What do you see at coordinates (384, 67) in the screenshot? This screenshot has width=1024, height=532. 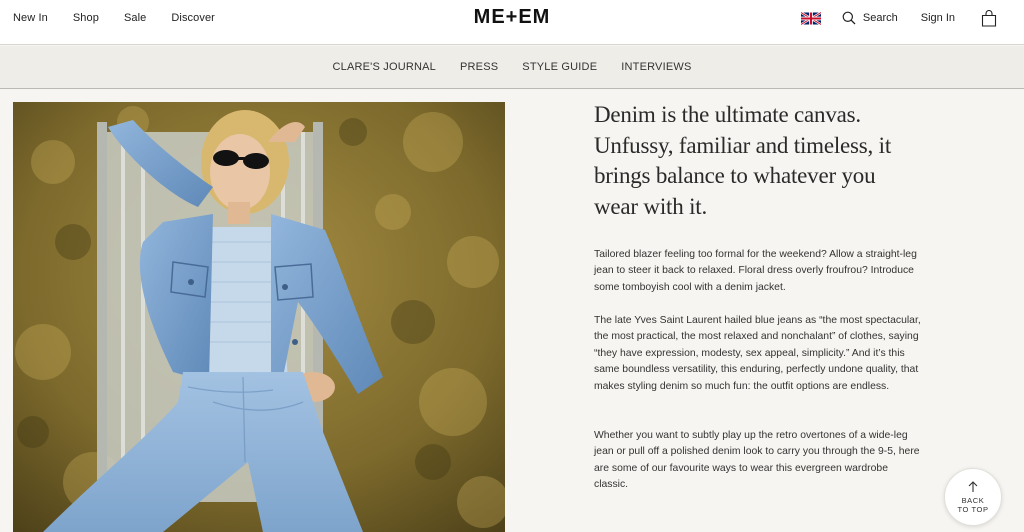 I see `subnav-clares-journal: CLARE'S JOURNAL` at bounding box center [384, 67].